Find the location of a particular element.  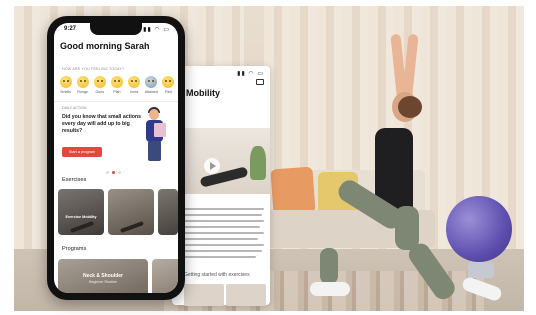

plant-image is located at coordinates (258, 163).